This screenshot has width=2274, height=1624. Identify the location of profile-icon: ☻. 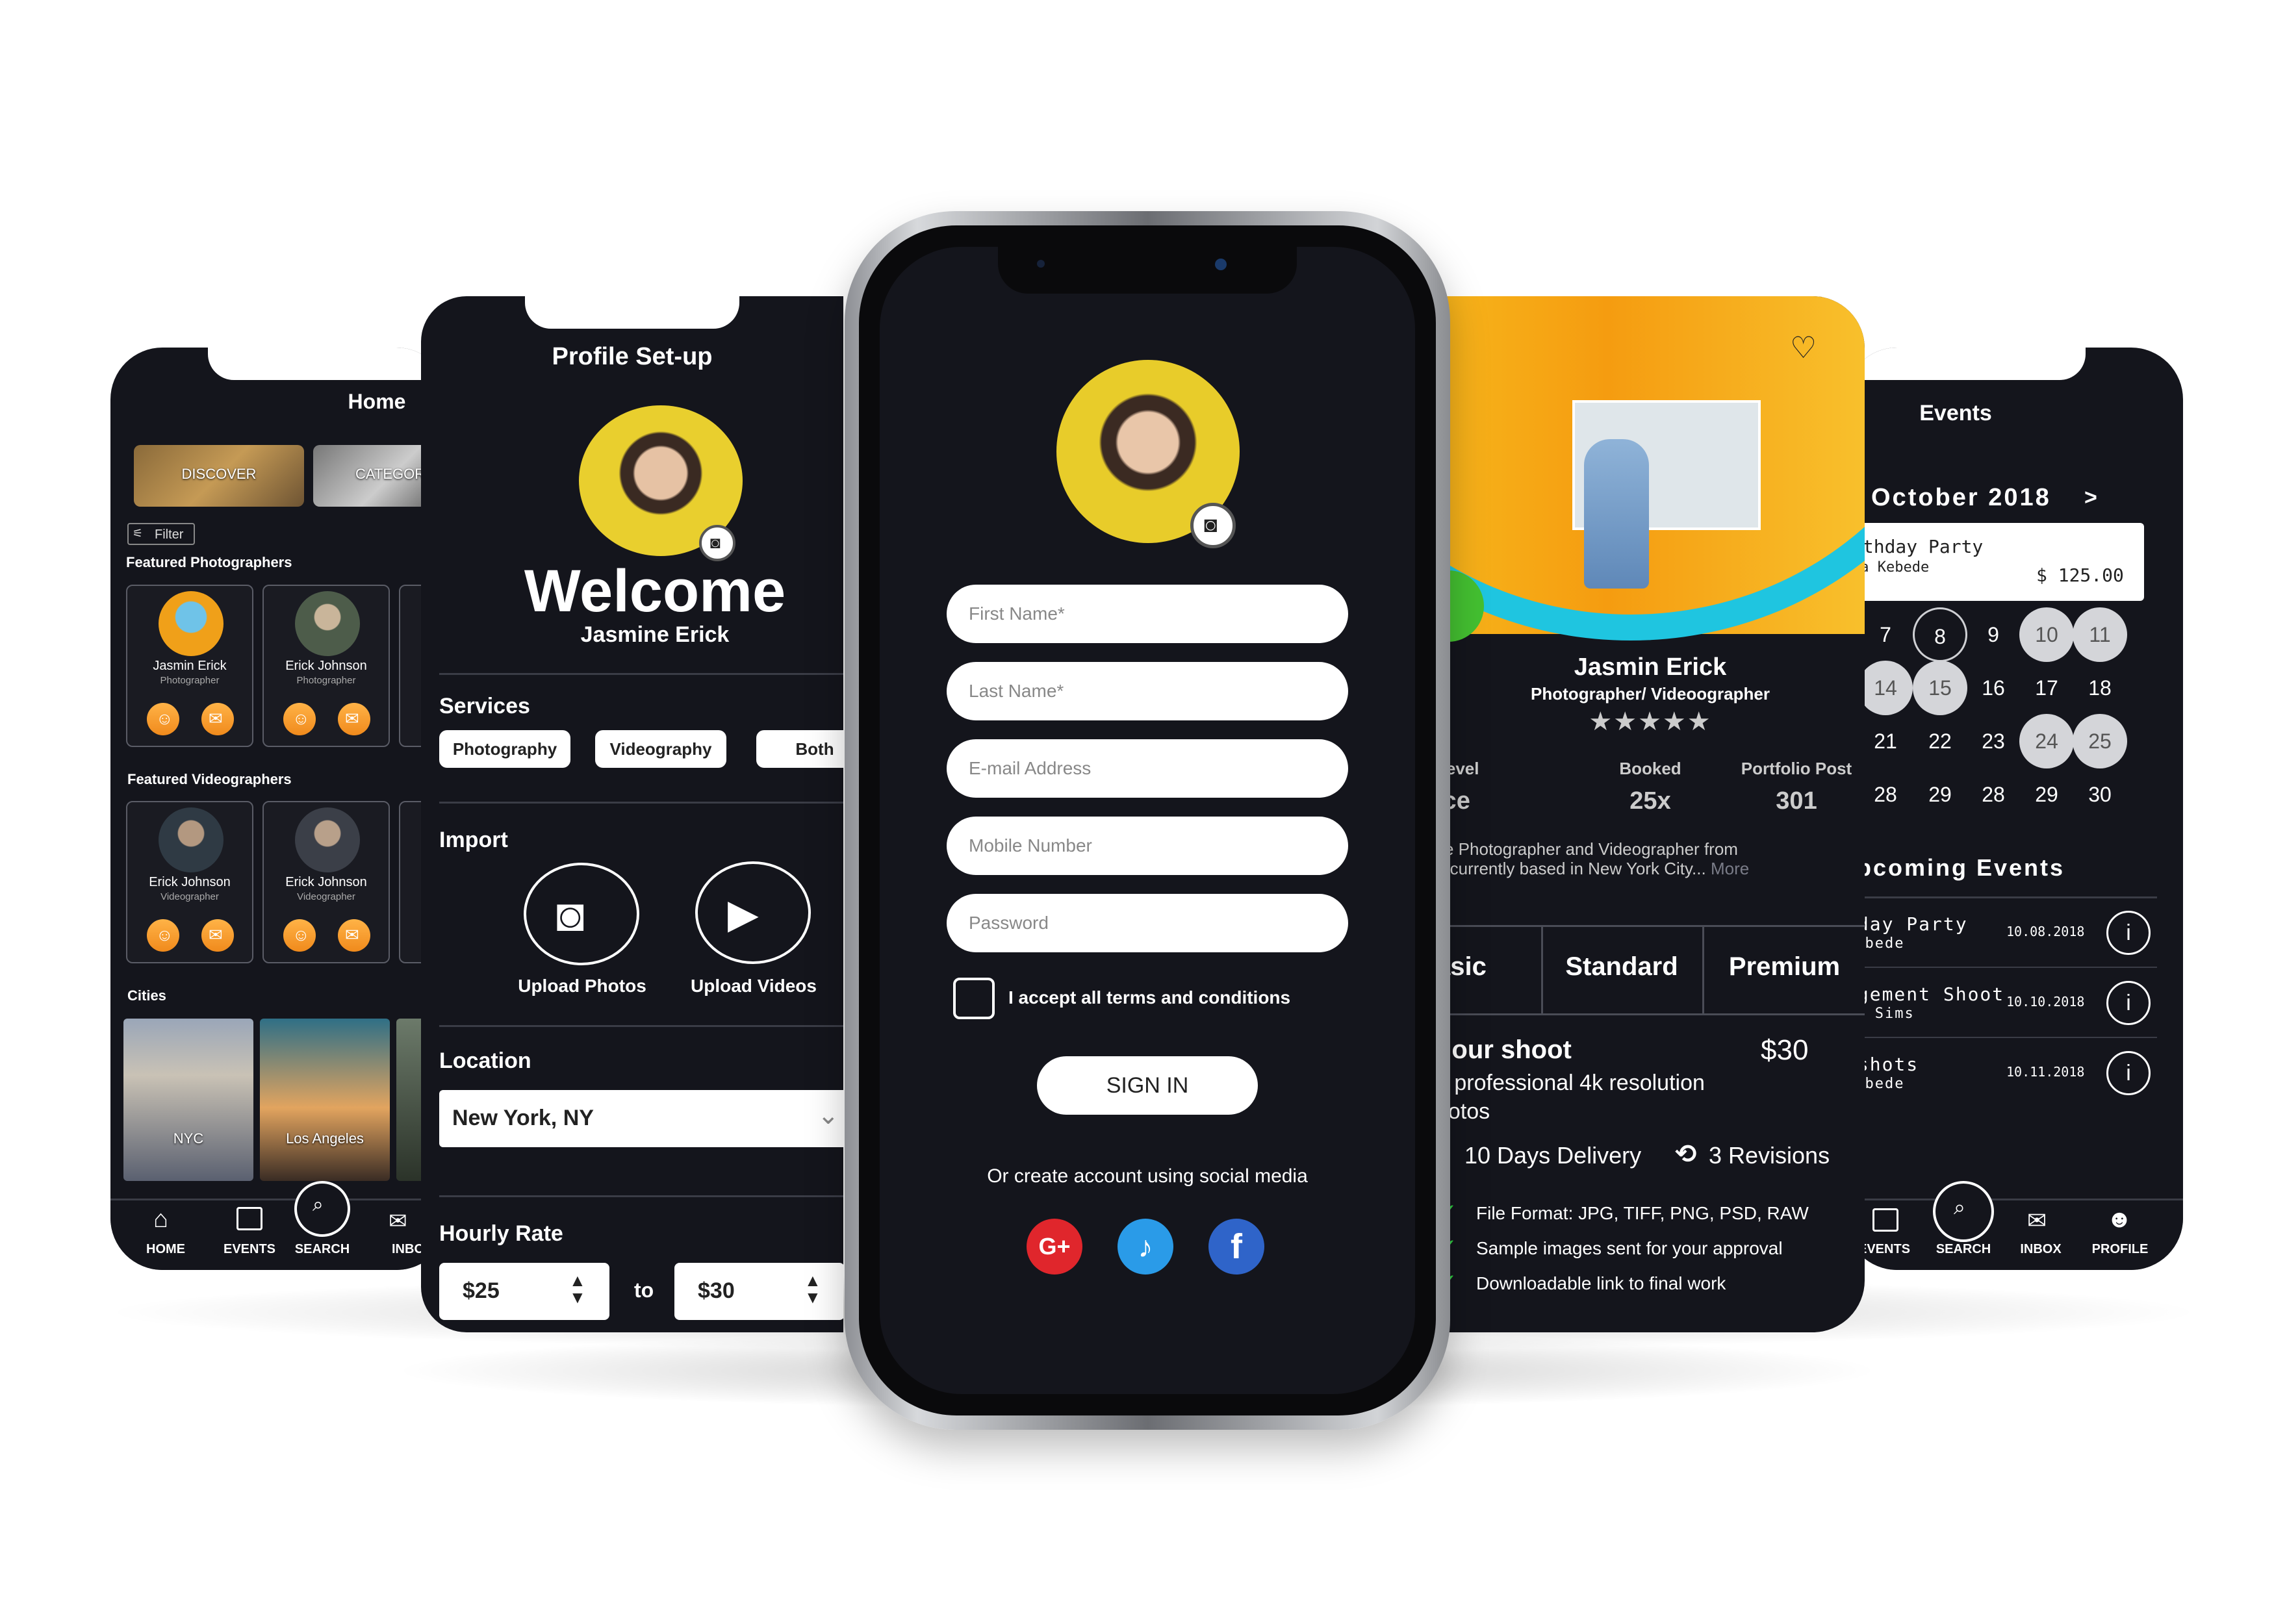
(2119, 1220).